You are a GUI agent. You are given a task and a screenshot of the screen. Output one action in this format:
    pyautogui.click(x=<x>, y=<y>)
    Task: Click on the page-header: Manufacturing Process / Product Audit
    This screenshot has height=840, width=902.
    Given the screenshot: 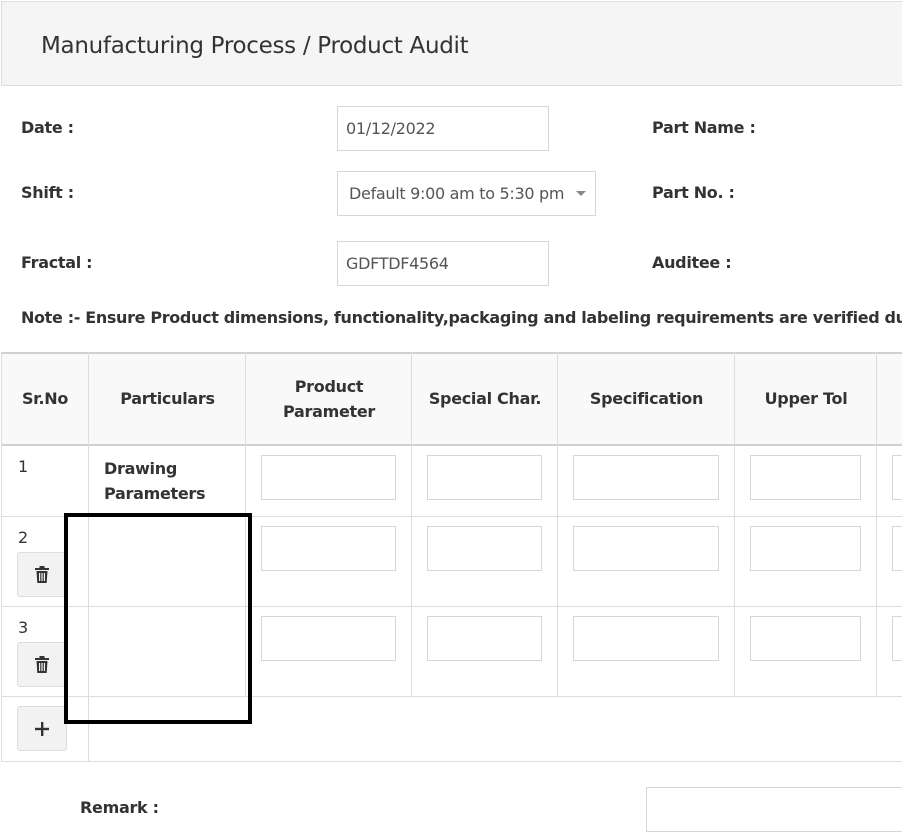 What is the action you would take?
    pyautogui.click(x=451, y=43)
    